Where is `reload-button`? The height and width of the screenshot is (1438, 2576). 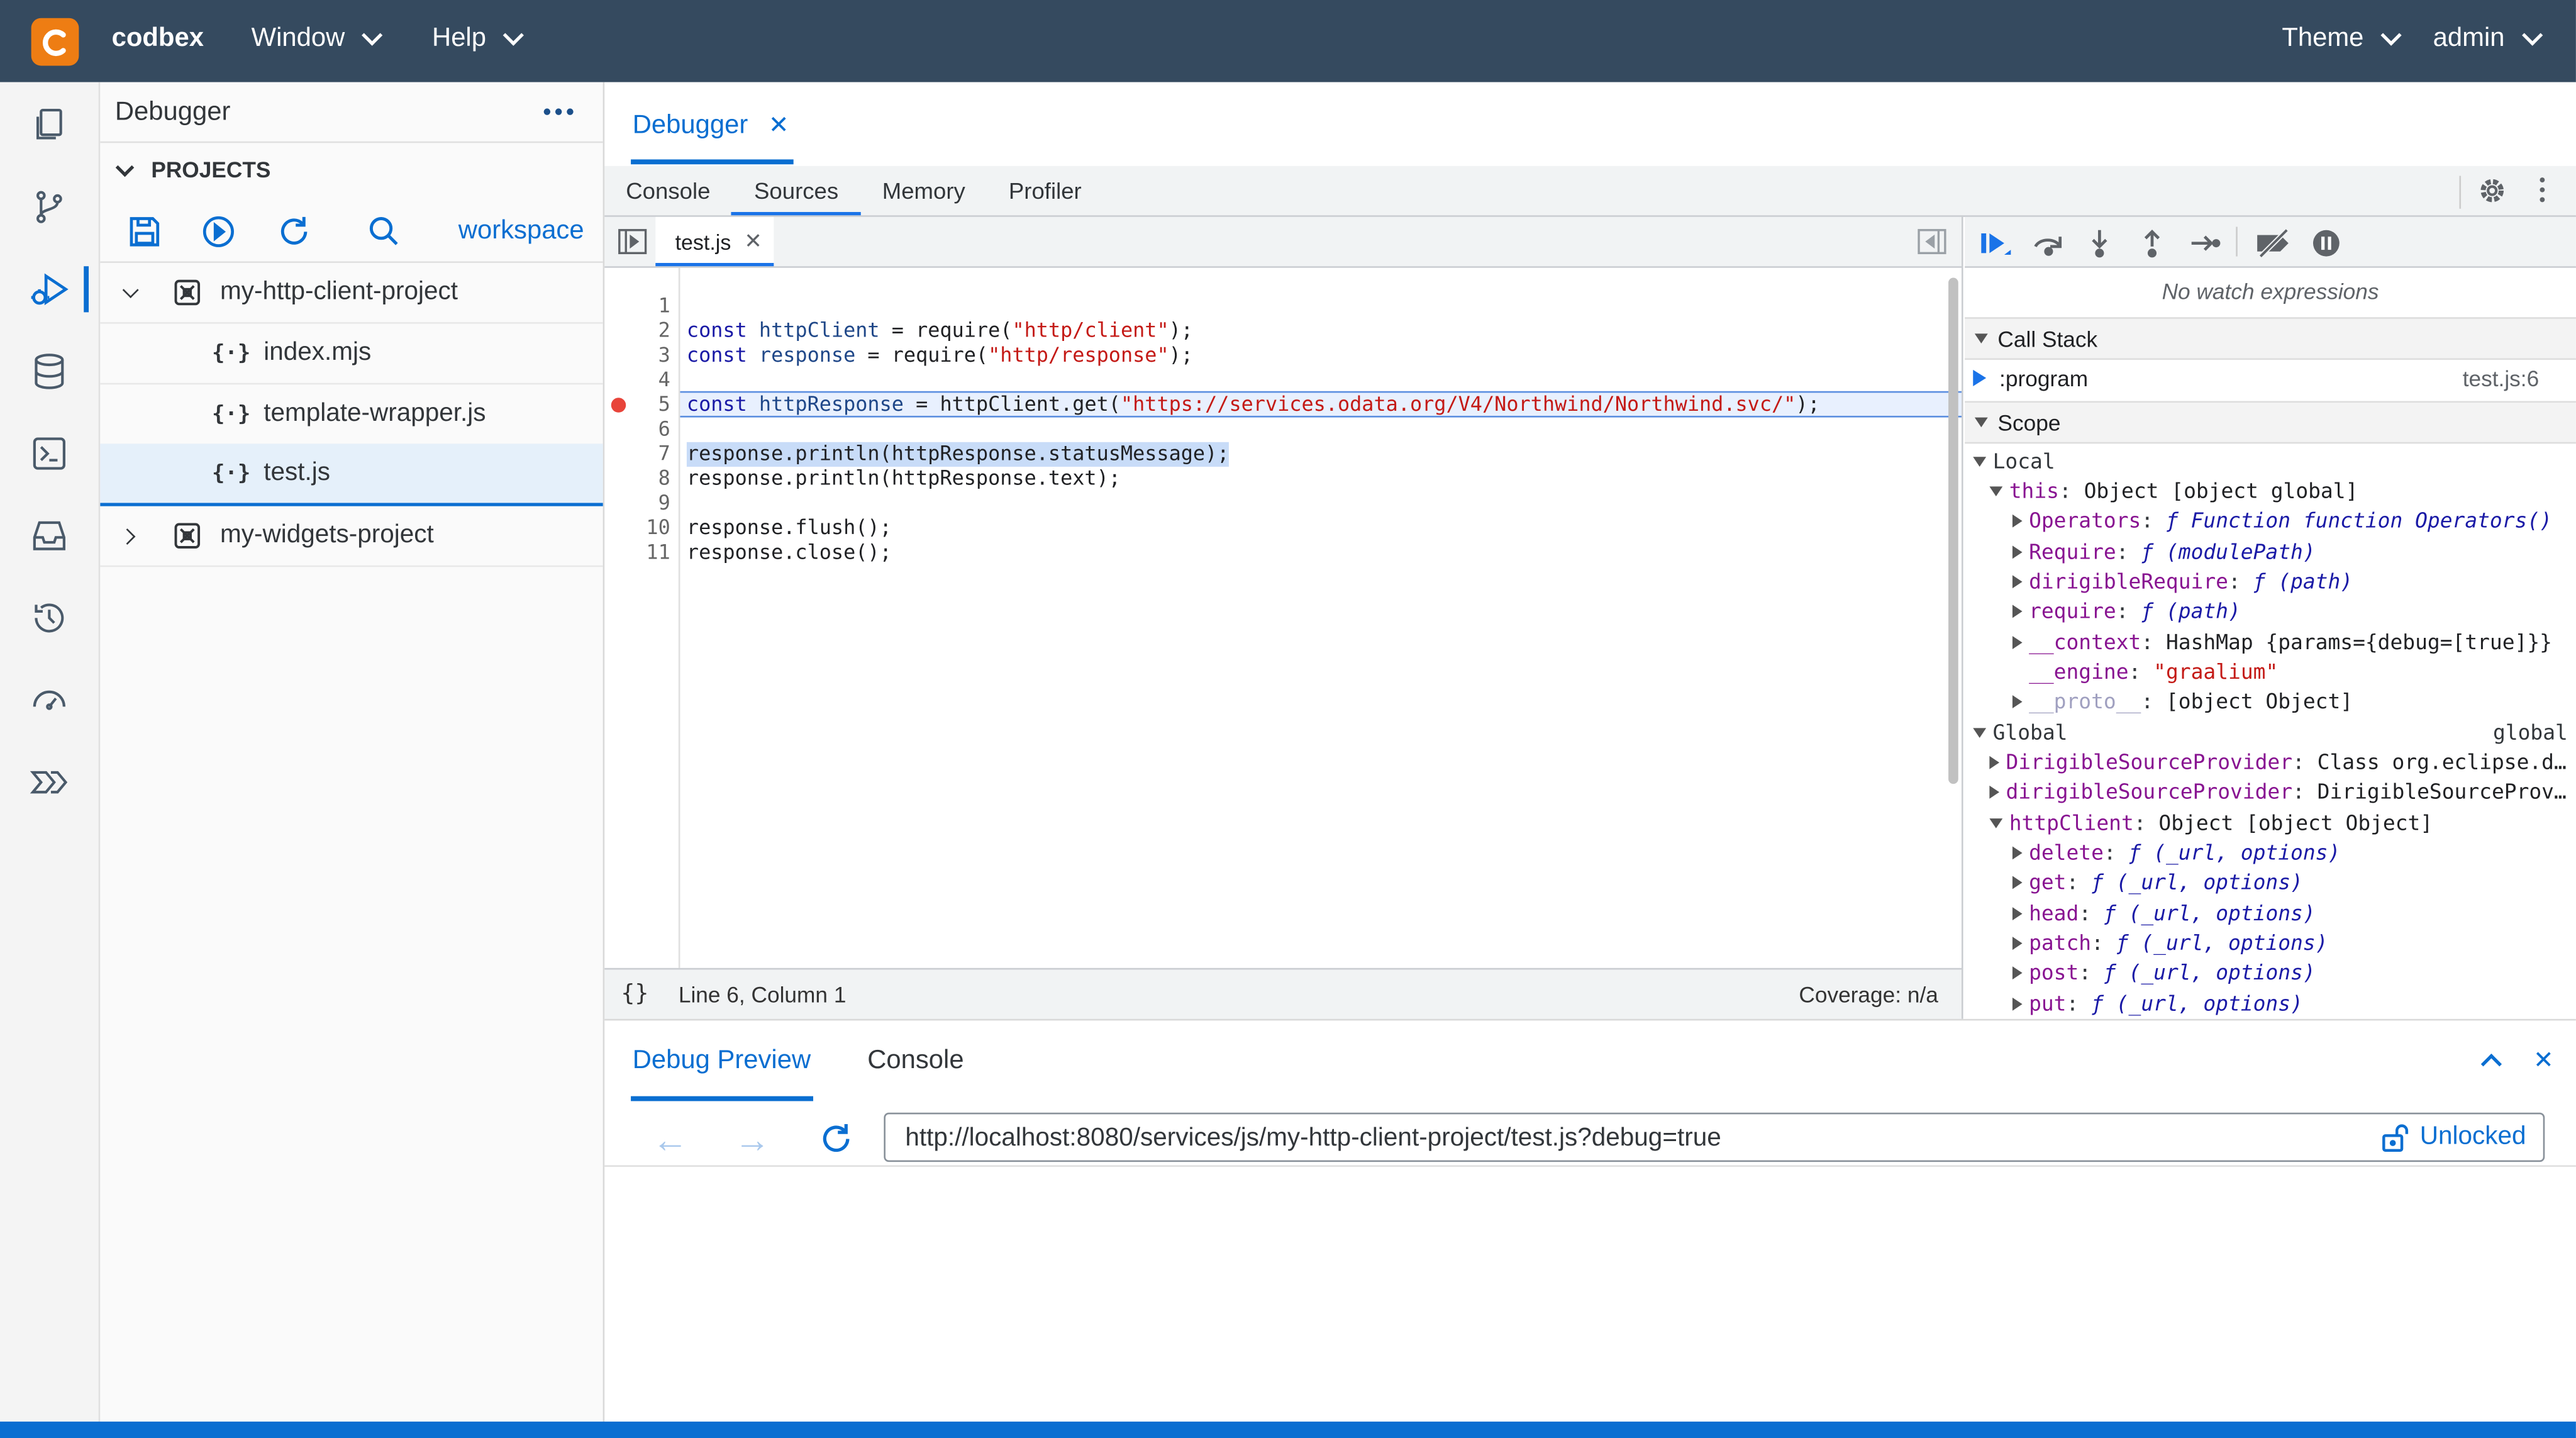
reload-button is located at coordinates (836, 1143).